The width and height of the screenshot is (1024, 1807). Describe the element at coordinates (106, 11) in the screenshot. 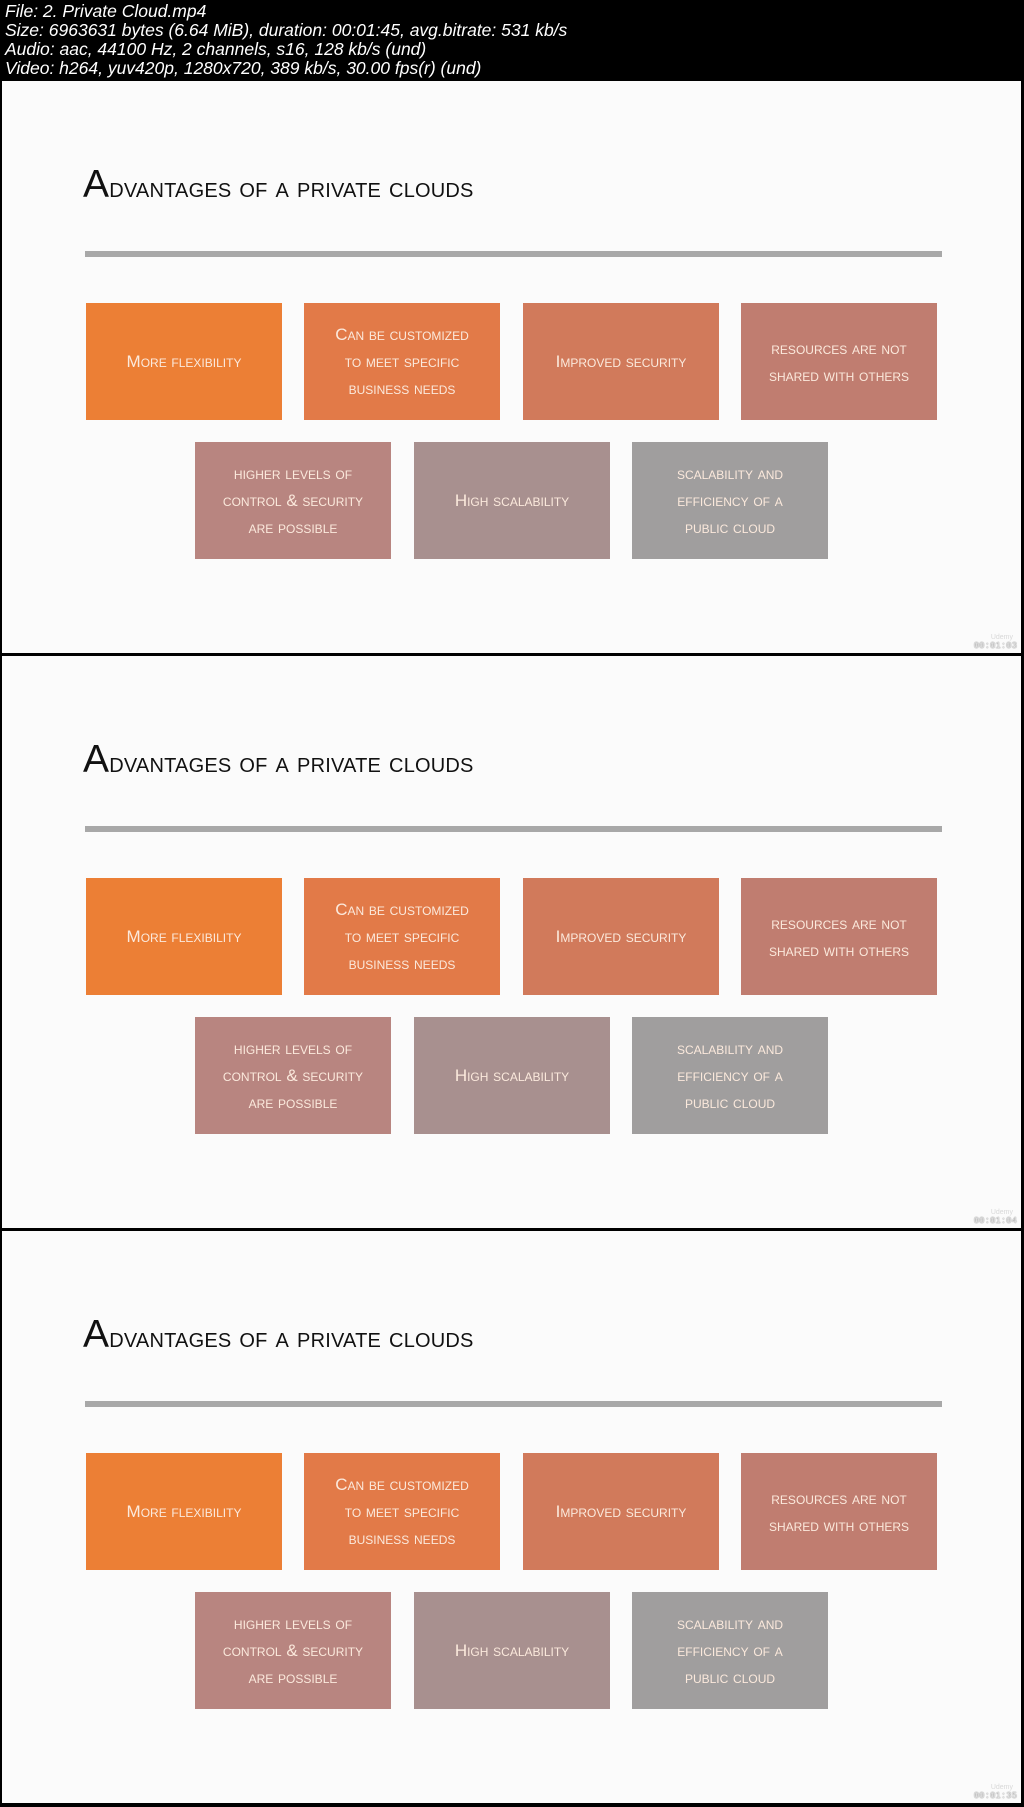

I see `file-name-line: File: 2. Private Cloud.mp4` at that location.